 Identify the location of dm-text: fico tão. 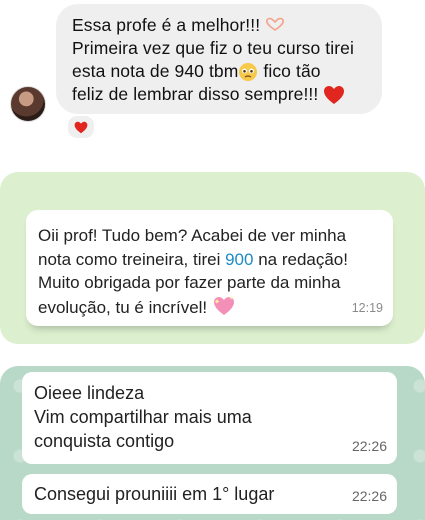
(289, 71).